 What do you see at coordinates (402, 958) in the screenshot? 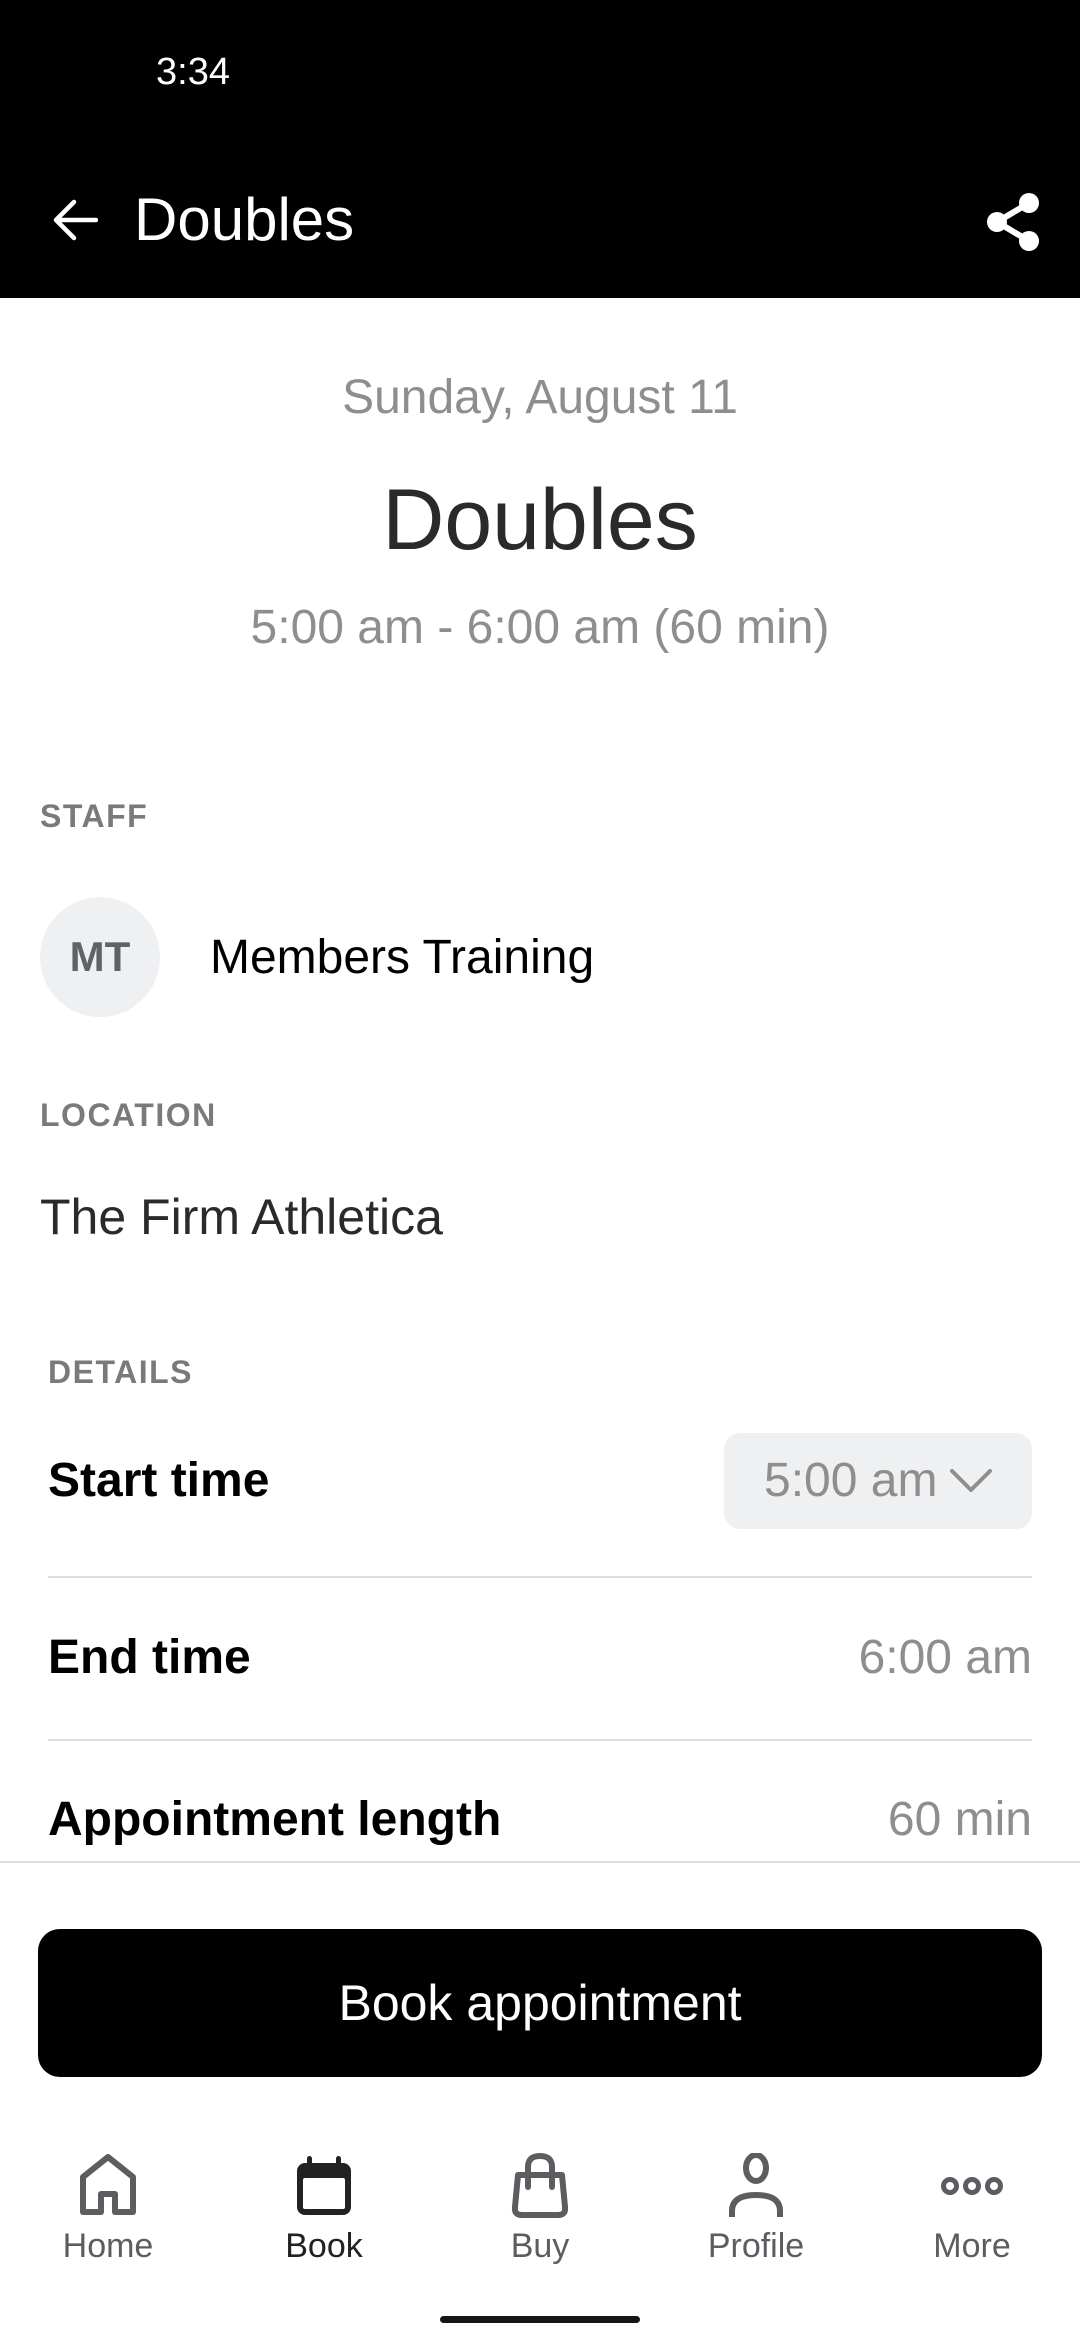
I see `staff-name: Members Training` at bounding box center [402, 958].